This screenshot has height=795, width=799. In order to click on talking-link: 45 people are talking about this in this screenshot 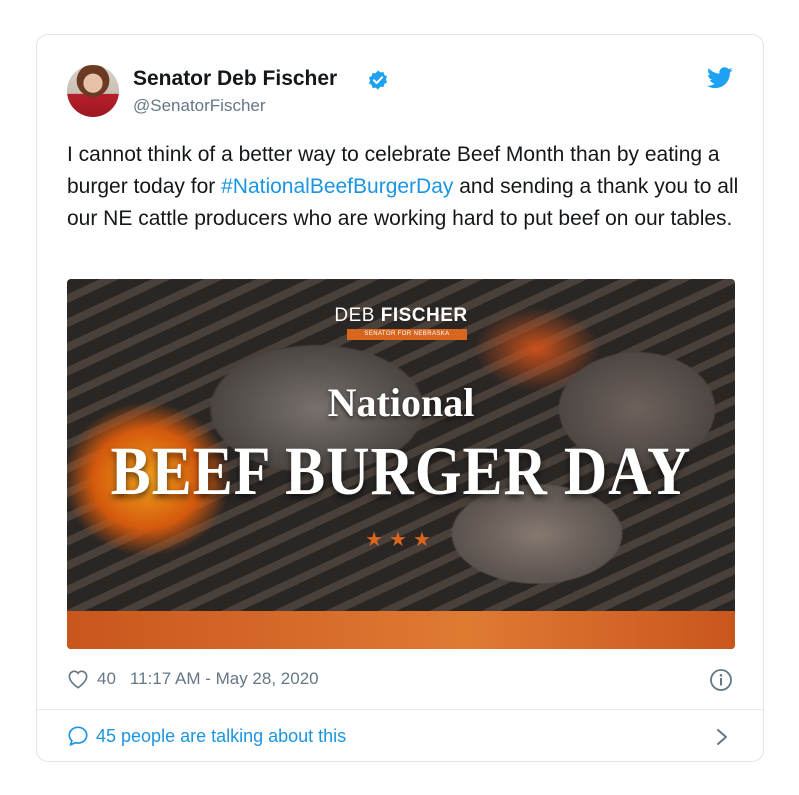, I will do `click(206, 736)`.